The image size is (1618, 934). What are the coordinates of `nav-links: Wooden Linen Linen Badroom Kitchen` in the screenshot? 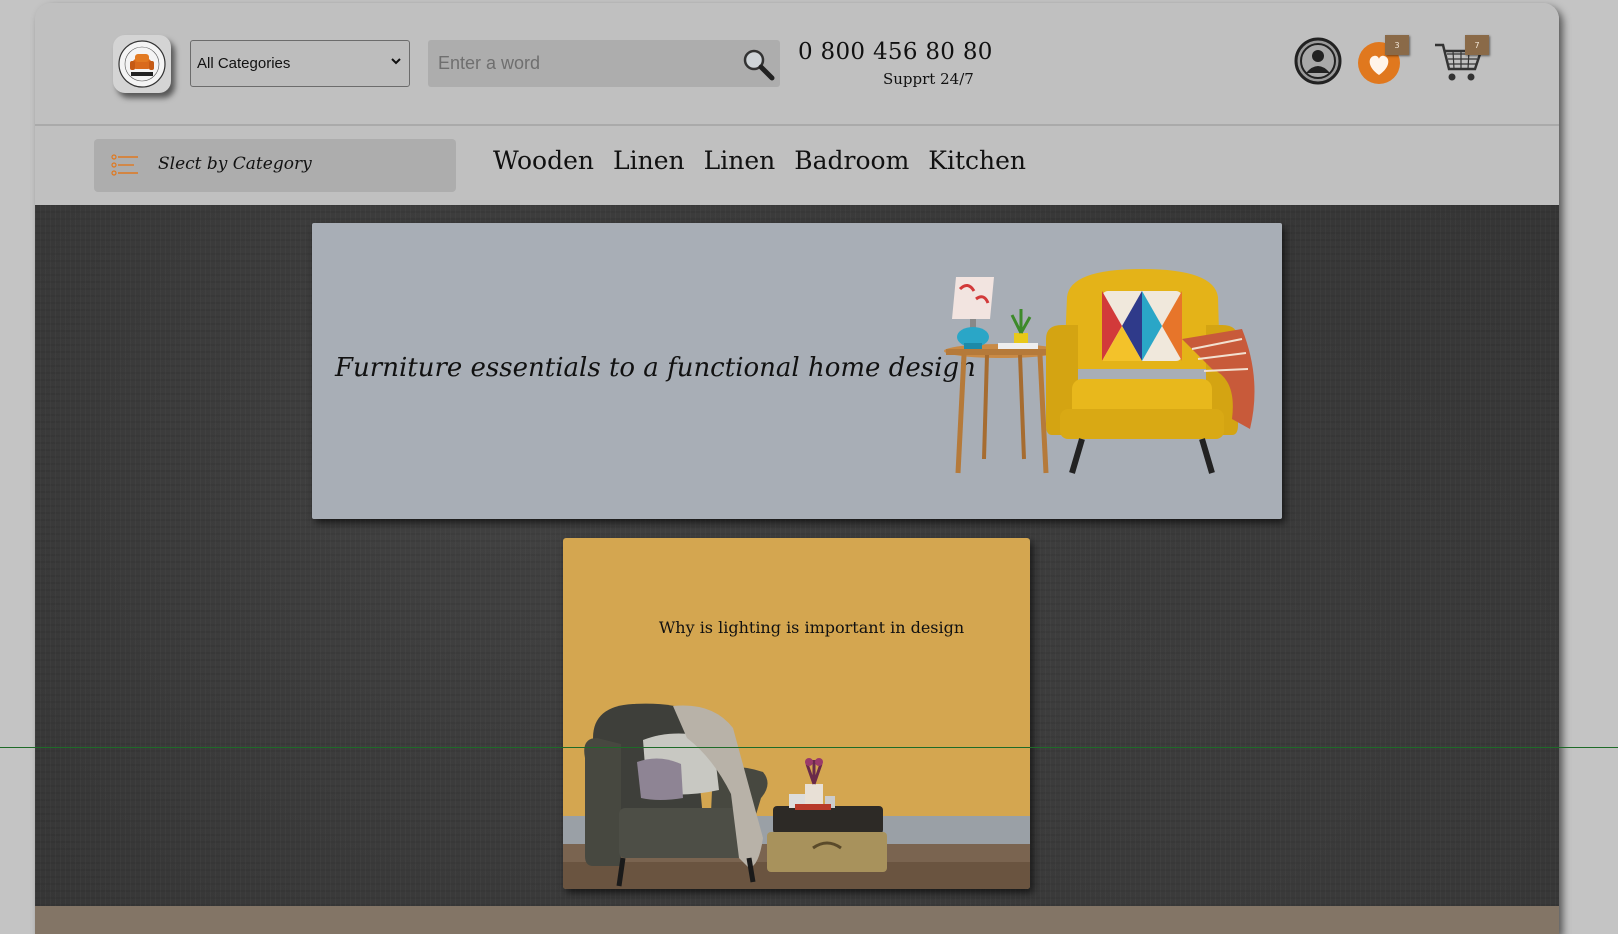 It's located at (759, 160).